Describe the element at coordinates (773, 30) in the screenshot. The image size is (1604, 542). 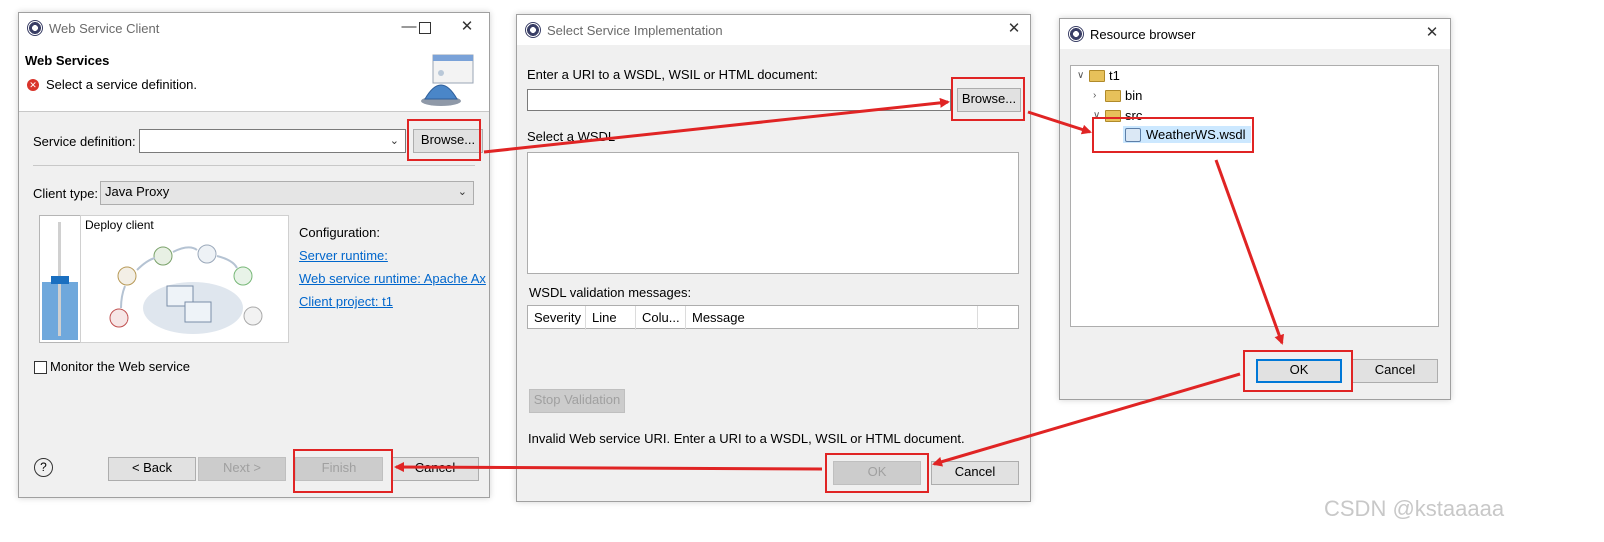
I see `titlebar: Select Service Implementation ✕` at that location.